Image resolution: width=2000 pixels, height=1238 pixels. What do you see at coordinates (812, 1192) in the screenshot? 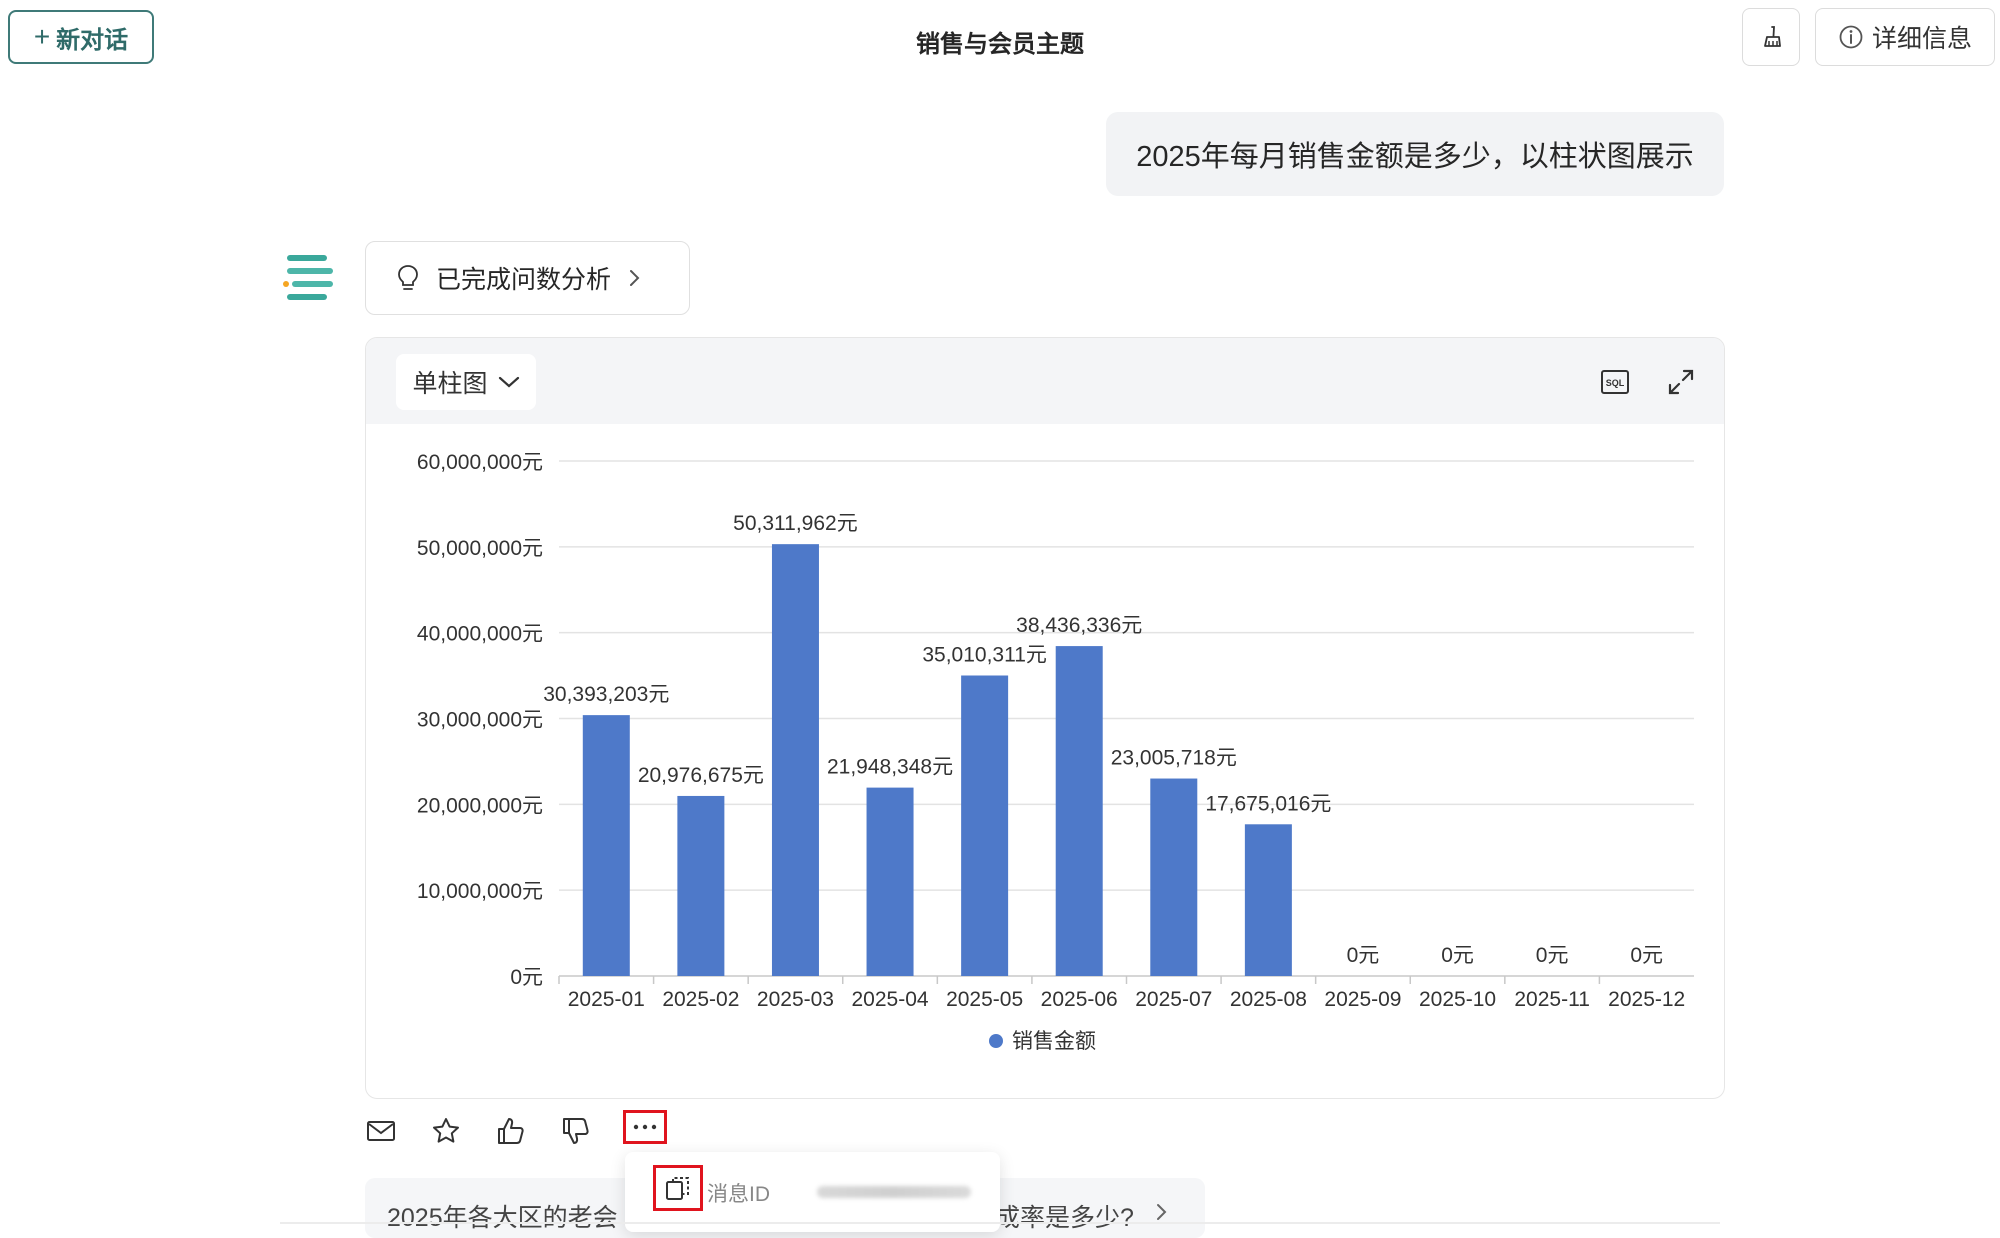
I see `more-options-popup: 消息ID` at bounding box center [812, 1192].